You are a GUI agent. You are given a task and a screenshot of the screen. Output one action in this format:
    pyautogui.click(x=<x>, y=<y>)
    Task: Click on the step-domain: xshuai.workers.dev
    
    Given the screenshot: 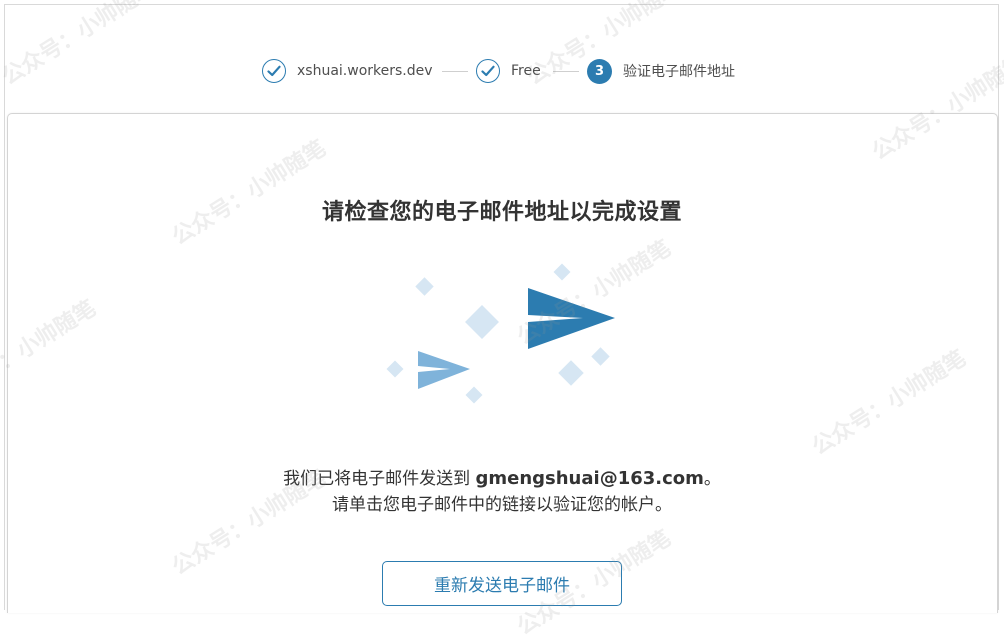 What is the action you would take?
    pyautogui.click(x=347, y=71)
    